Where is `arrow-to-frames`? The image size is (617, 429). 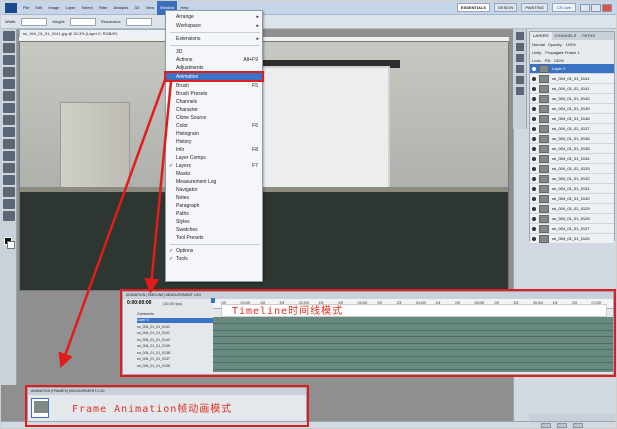
arrow-to-frames is located at coordinates (113, 222).